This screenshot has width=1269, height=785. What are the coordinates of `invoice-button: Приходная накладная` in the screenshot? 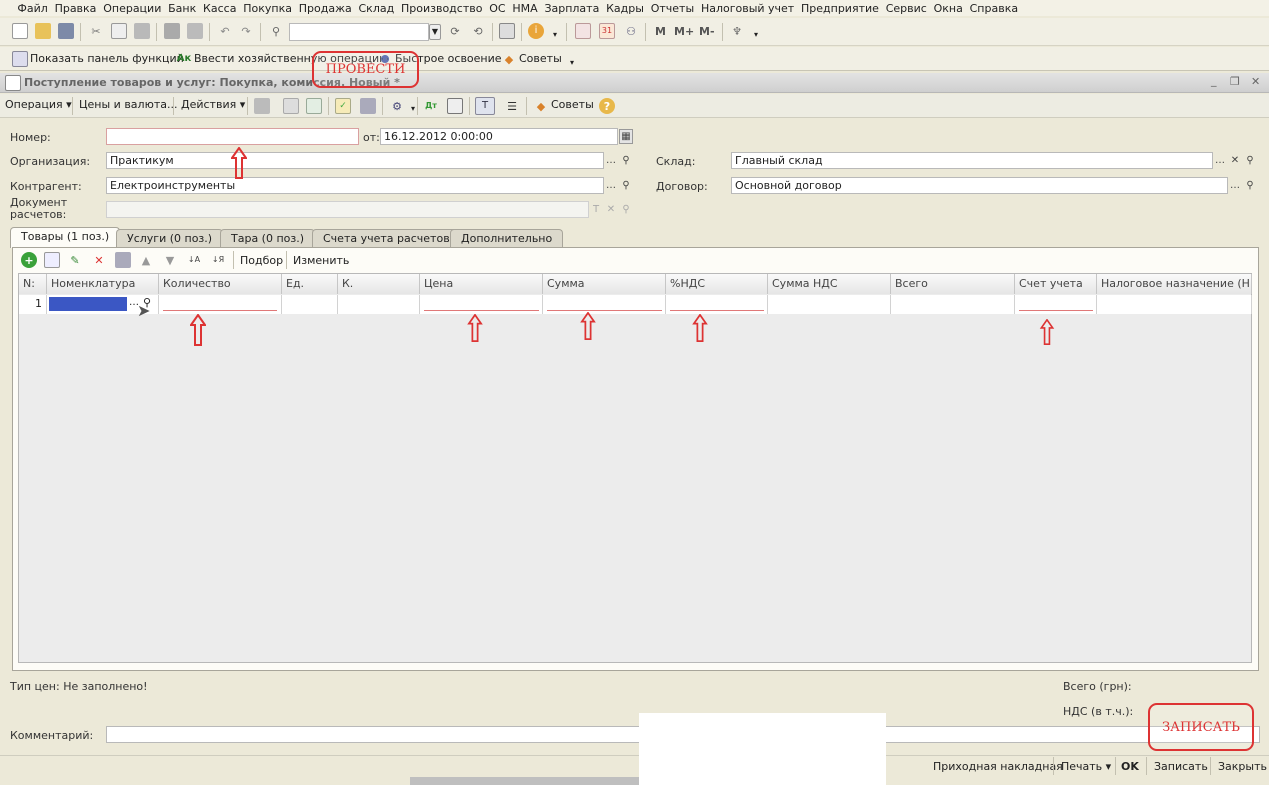 It's located at (998, 766).